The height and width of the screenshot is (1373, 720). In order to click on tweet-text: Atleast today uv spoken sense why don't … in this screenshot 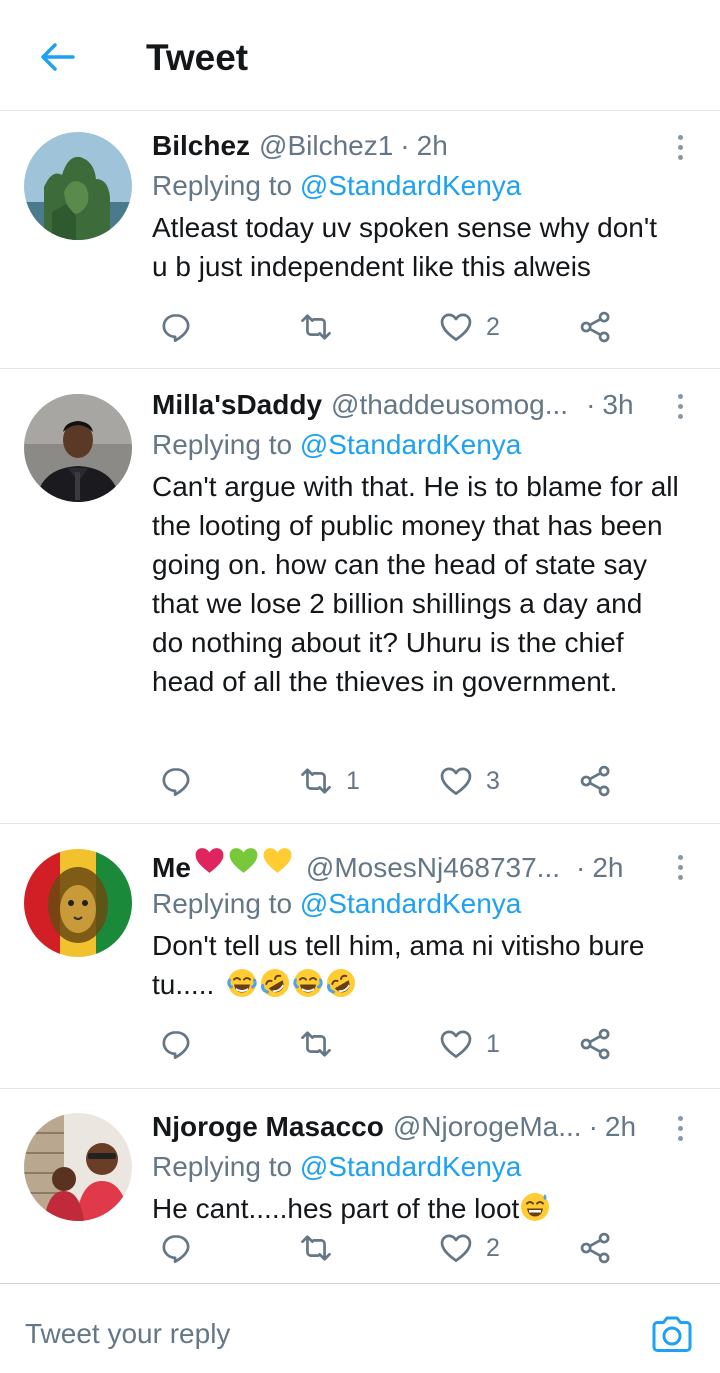, I will do `click(404, 247)`.